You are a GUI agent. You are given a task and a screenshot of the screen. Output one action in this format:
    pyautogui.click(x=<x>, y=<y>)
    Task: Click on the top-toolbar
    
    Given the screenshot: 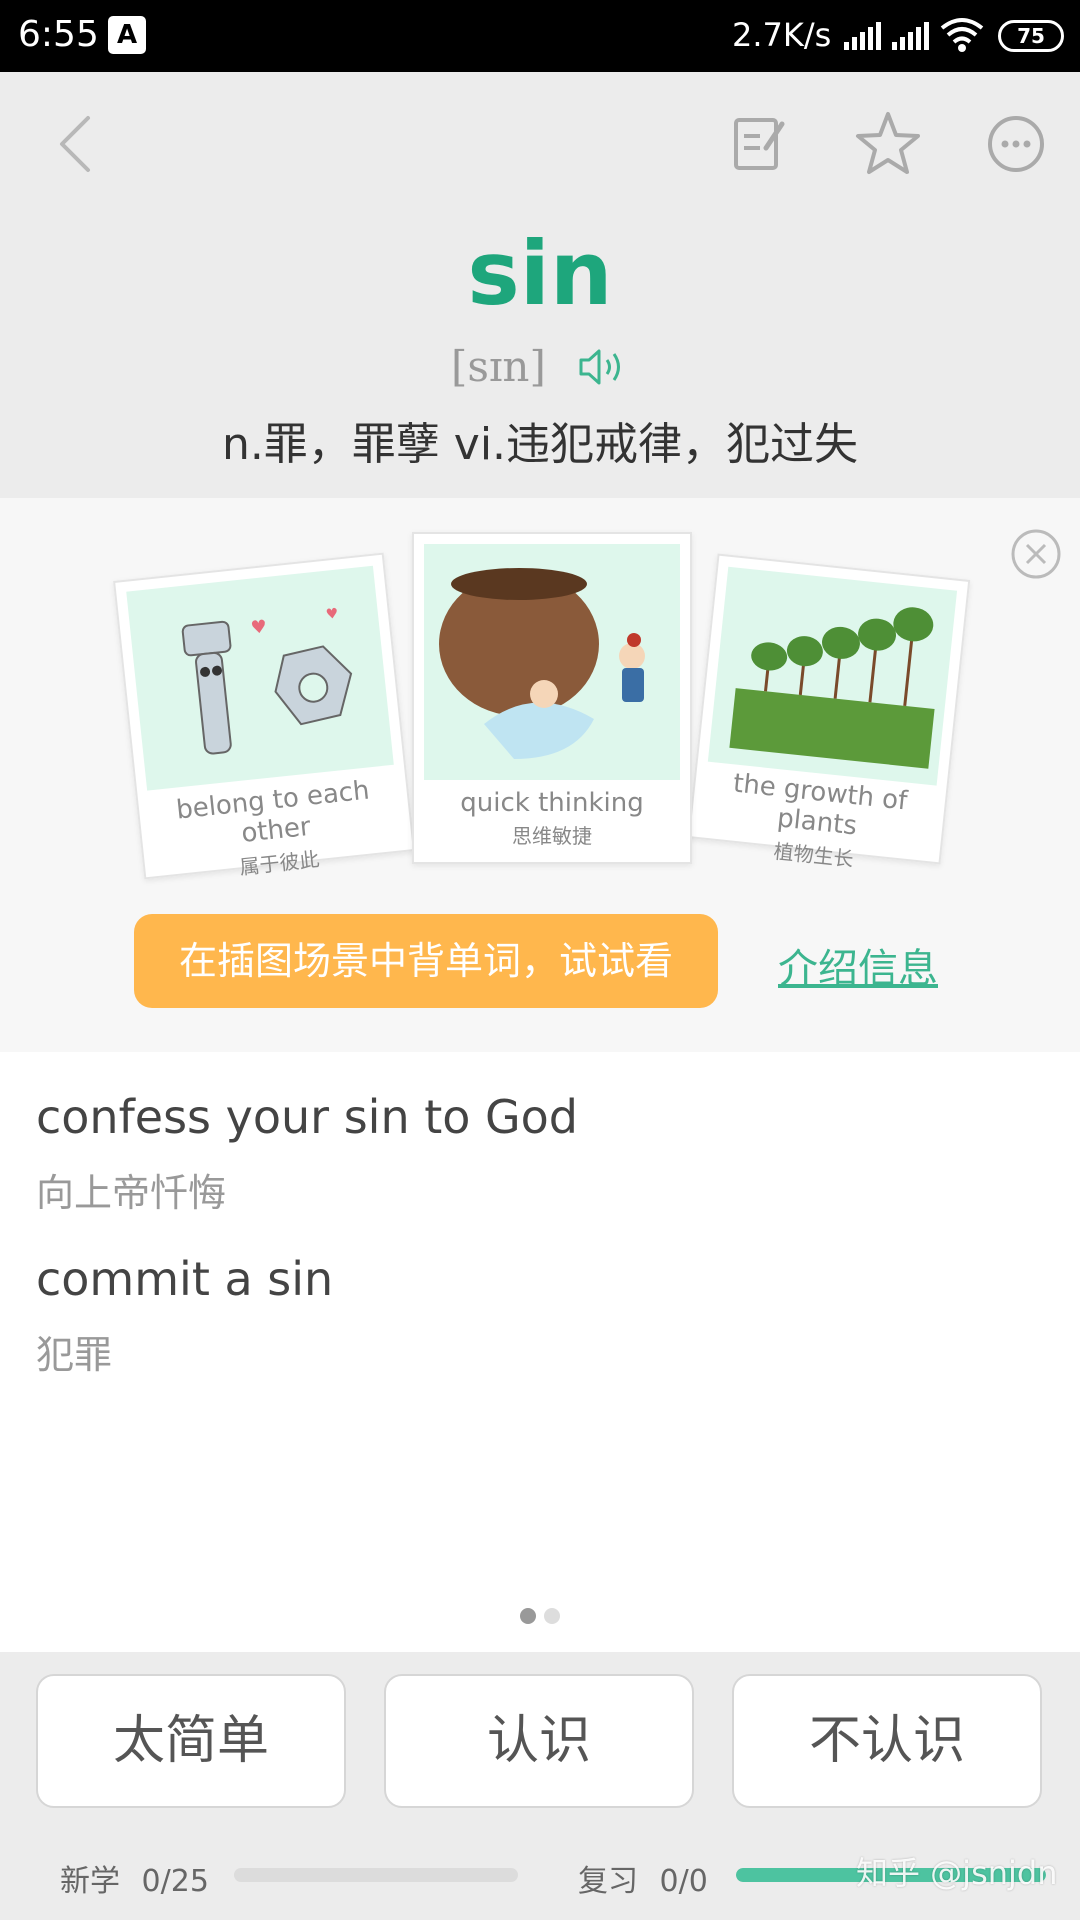 What is the action you would take?
    pyautogui.click(x=540, y=142)
    